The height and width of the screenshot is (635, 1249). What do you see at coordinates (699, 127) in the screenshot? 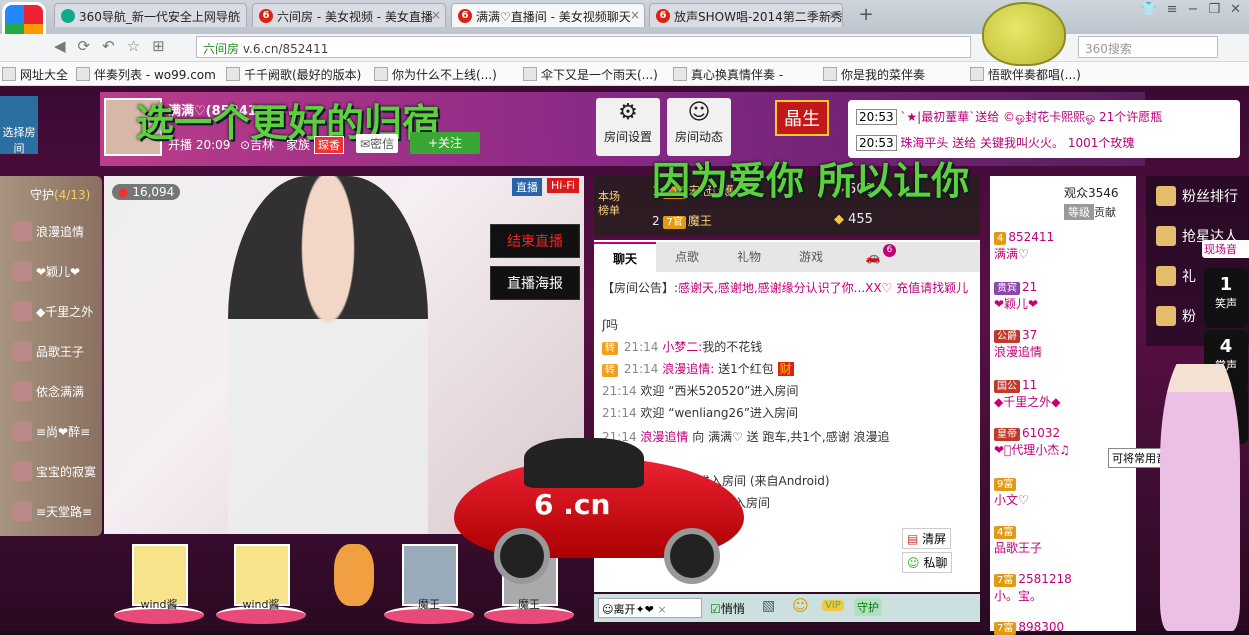
I see `room-news-button: ☺ 房间动态` at bounding box center [699, 127].